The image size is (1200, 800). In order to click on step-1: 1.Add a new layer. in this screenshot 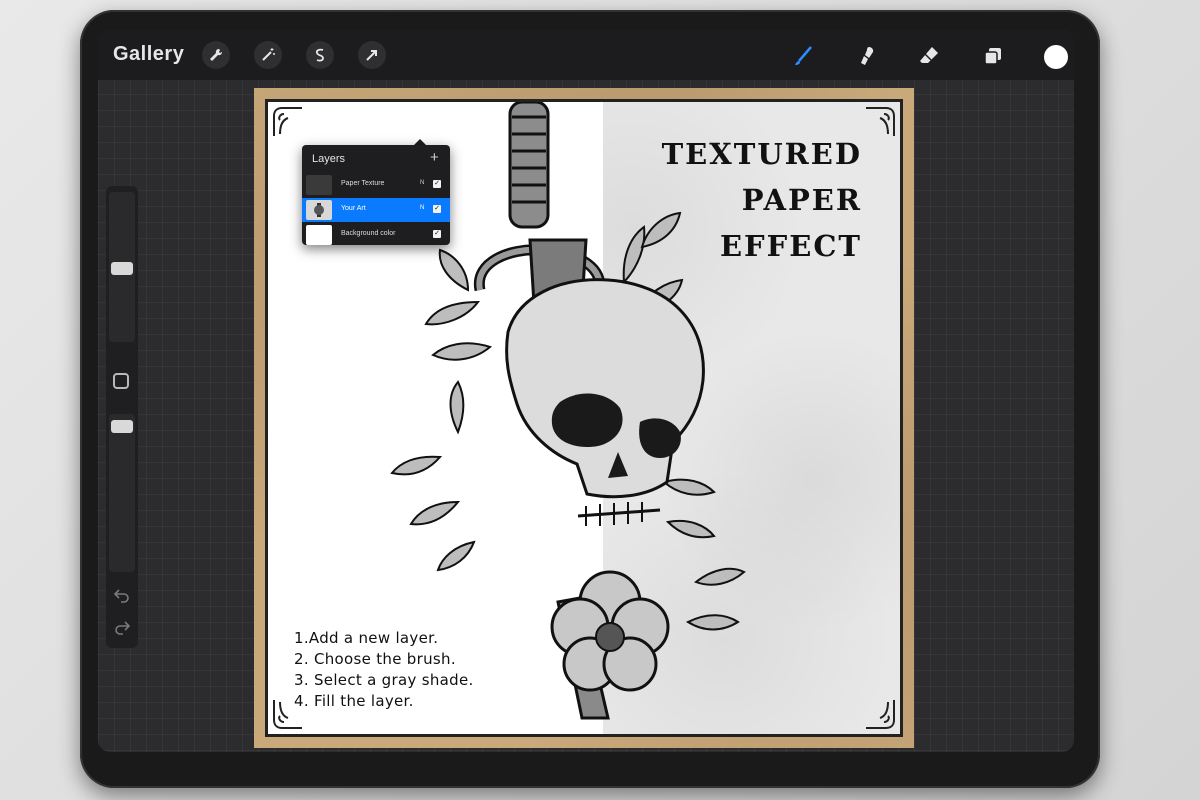, I will do `click(366, 638)`.